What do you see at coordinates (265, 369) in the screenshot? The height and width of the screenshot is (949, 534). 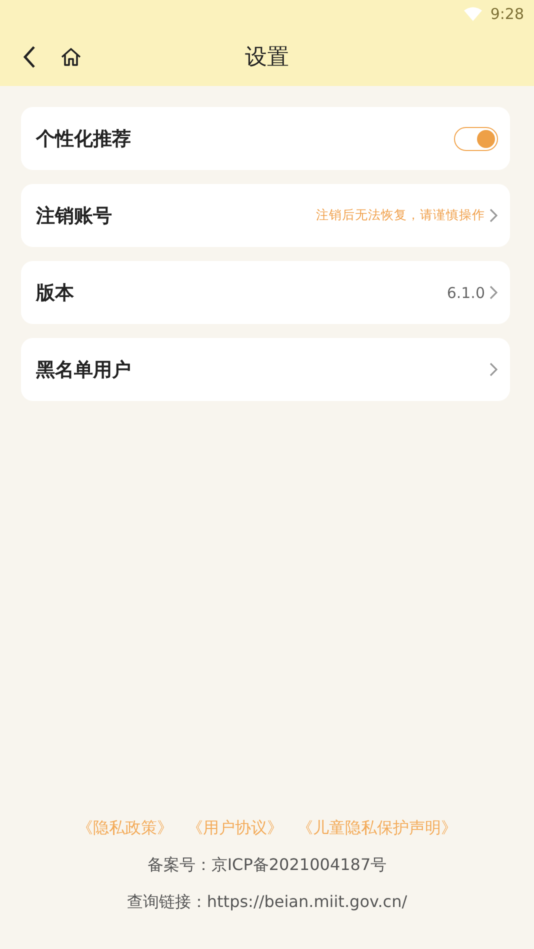 I see `settings-row: 黑名单用户` at bounding box center [265, 369].